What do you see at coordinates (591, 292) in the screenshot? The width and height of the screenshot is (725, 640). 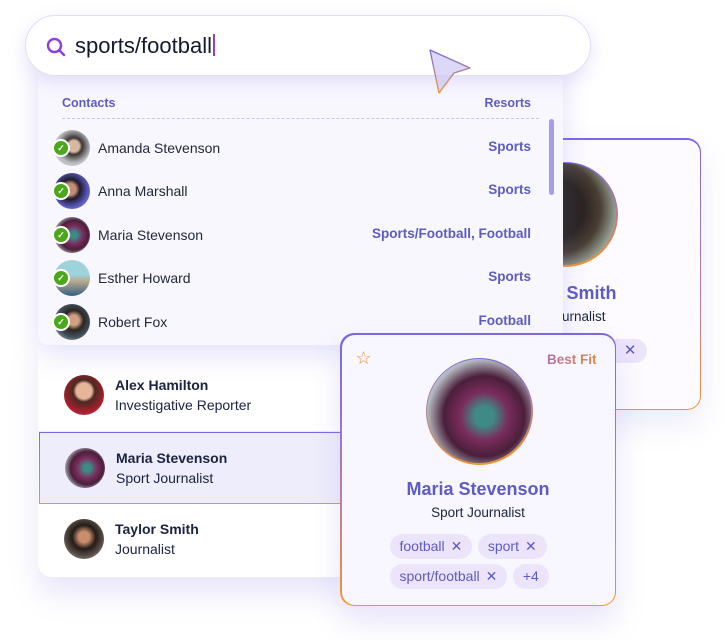 I see `profile-name: Smith` at bounding box center [591, 292].